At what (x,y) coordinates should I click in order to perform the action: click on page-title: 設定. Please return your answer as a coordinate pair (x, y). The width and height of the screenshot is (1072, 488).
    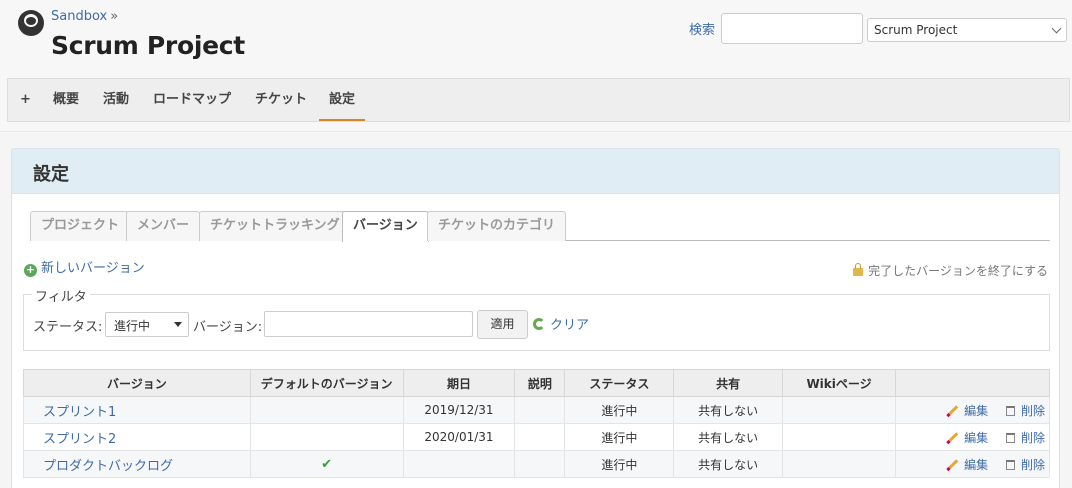
    Looking at the image, I should click on (51, 174).